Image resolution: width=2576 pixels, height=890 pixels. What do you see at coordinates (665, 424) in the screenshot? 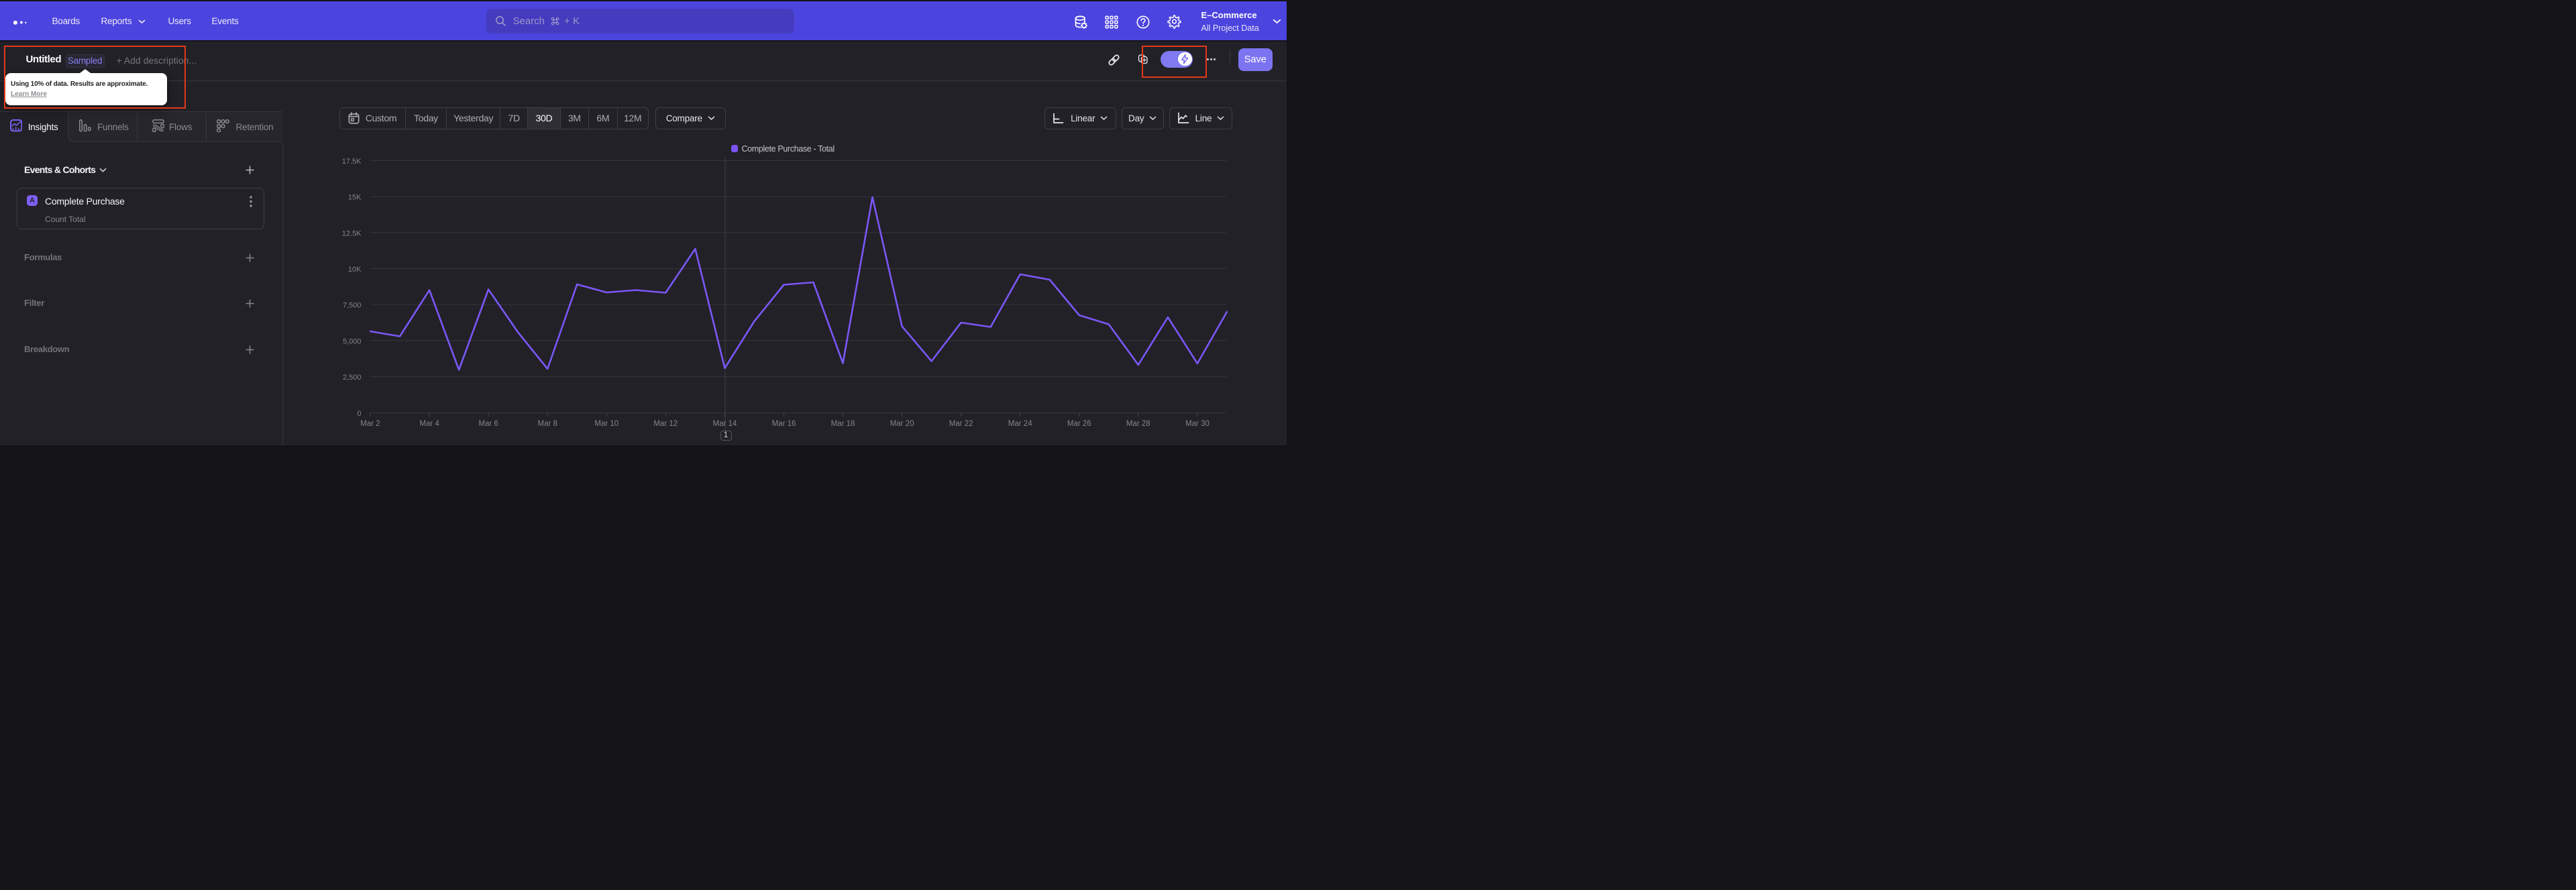
I see `svg-text: Mar 12` at bounding box center [665, 424].